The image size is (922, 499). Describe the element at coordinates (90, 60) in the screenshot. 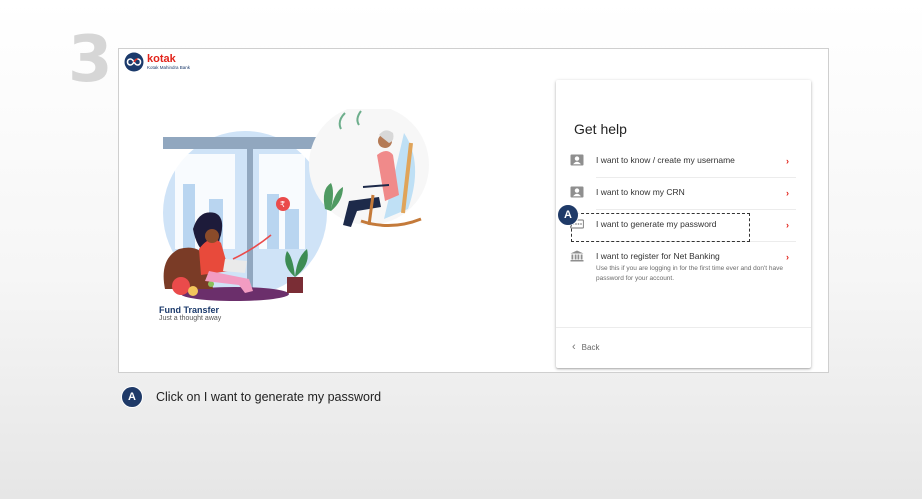

I see `step-number: 3` at that location.